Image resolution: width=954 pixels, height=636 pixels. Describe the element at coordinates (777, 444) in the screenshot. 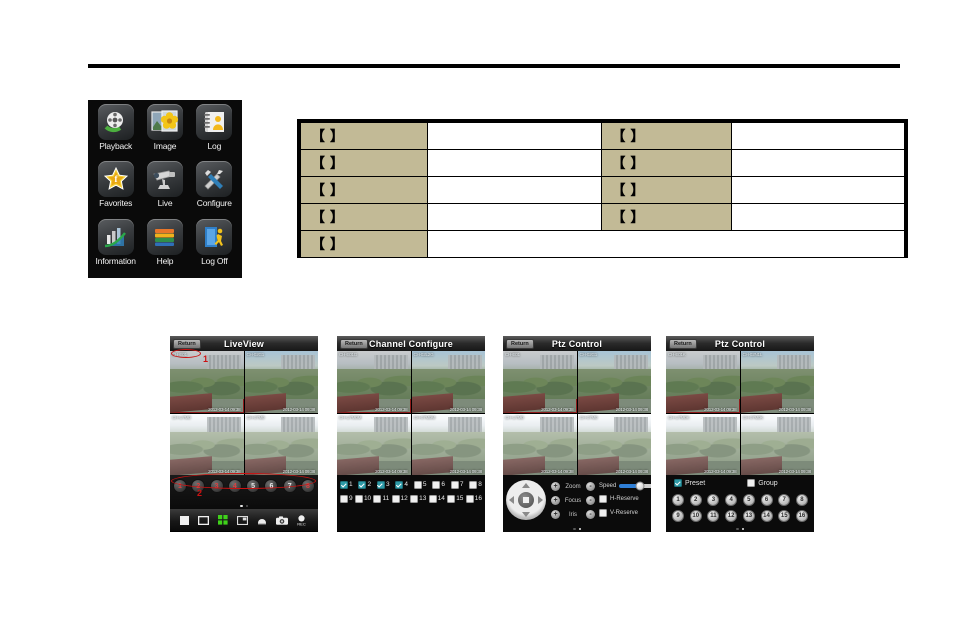

I see `video-tile: CH-07M0K 2012-03-14 09:38` at that location.